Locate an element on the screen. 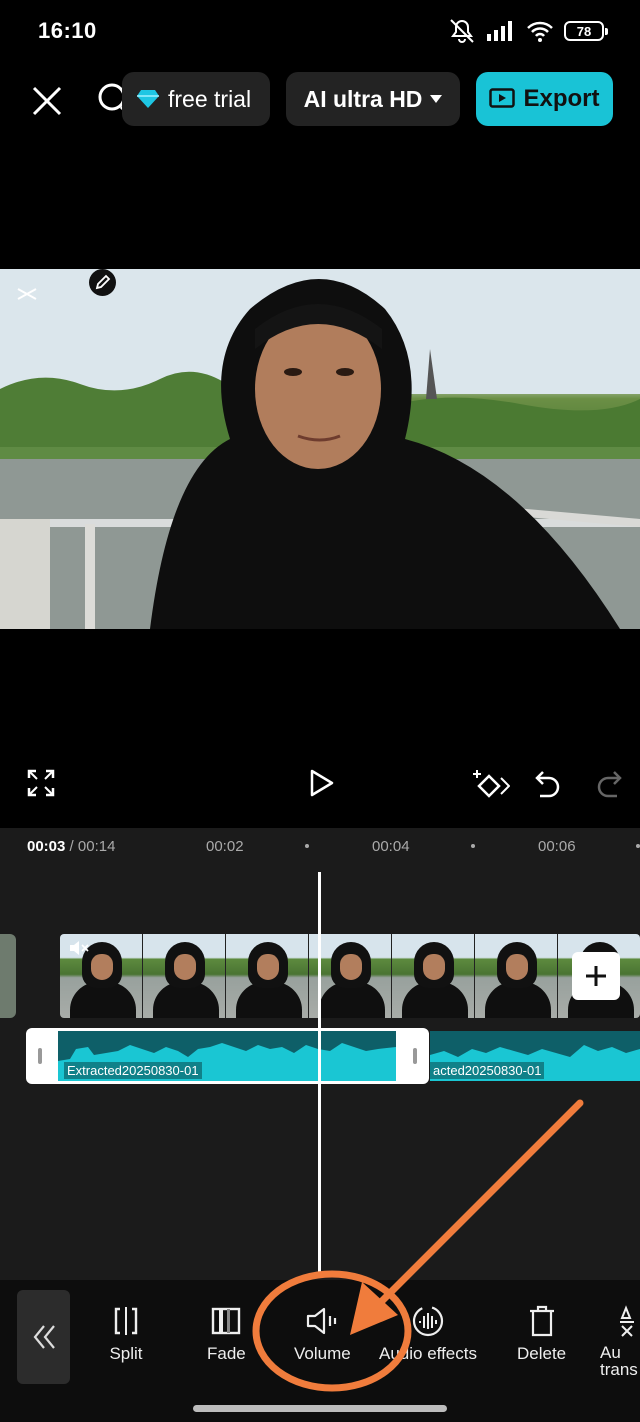  export-button: Export is located at coordinates (544, 99).